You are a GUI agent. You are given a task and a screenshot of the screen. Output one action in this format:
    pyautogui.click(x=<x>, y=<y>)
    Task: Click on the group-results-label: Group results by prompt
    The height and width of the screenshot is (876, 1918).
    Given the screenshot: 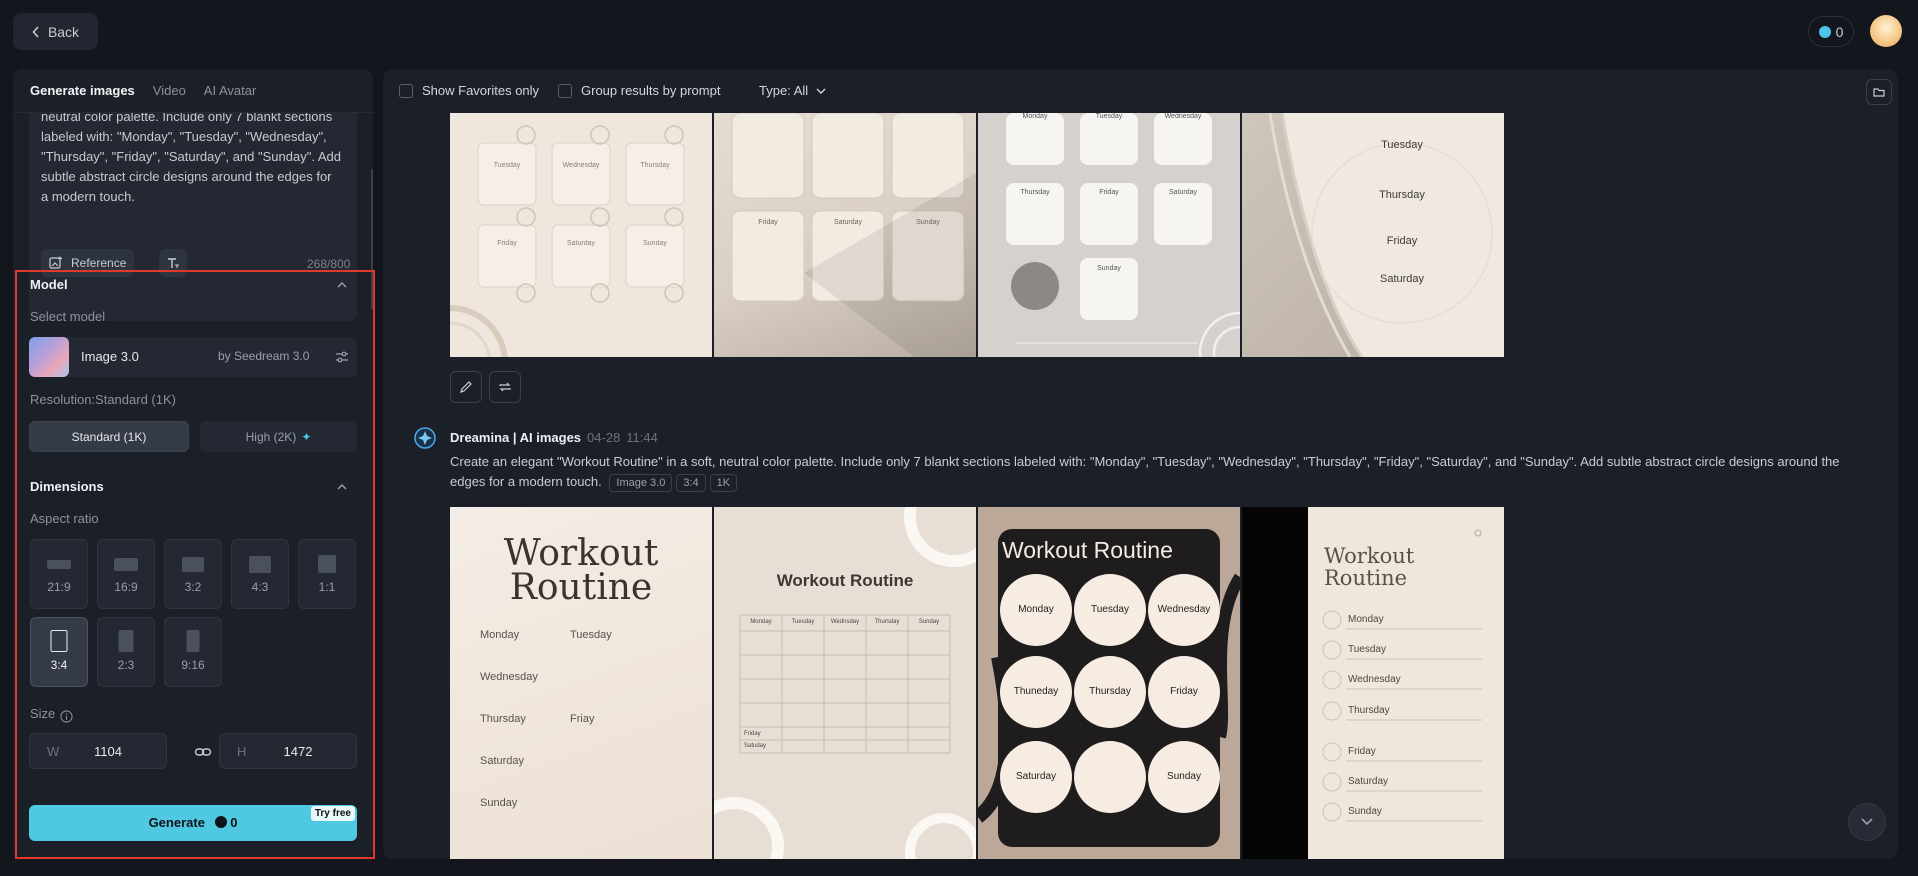 What is the action you would take?
    pyautogui.click(x=651, y=90)
    